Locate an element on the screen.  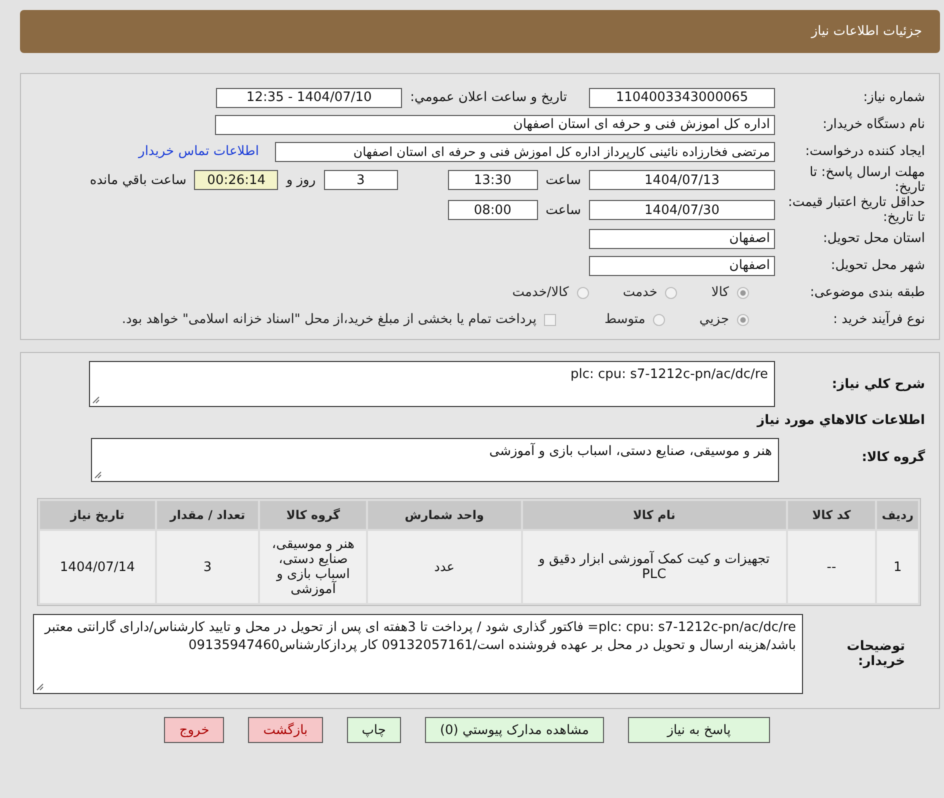
column-header: تعداد / مقدار is located at coordinates (207, 515).